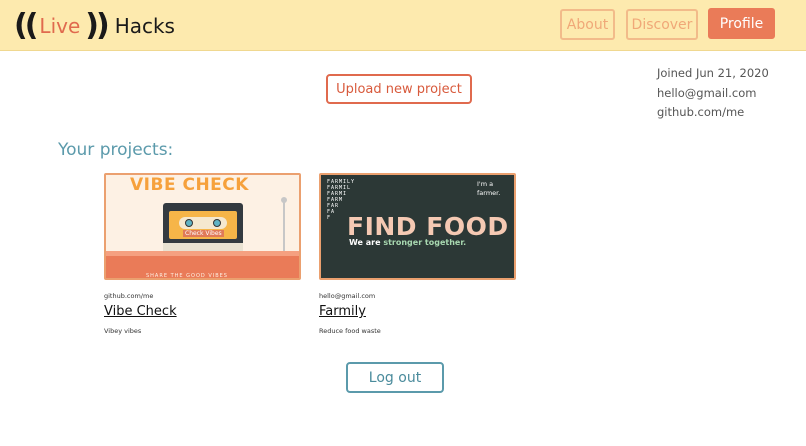 Image resolution: width=806 pixels, height=446 pixels. Describe the element at coordinates (189, 223) in the screenshot. I see `reel-left-icon` at that location.